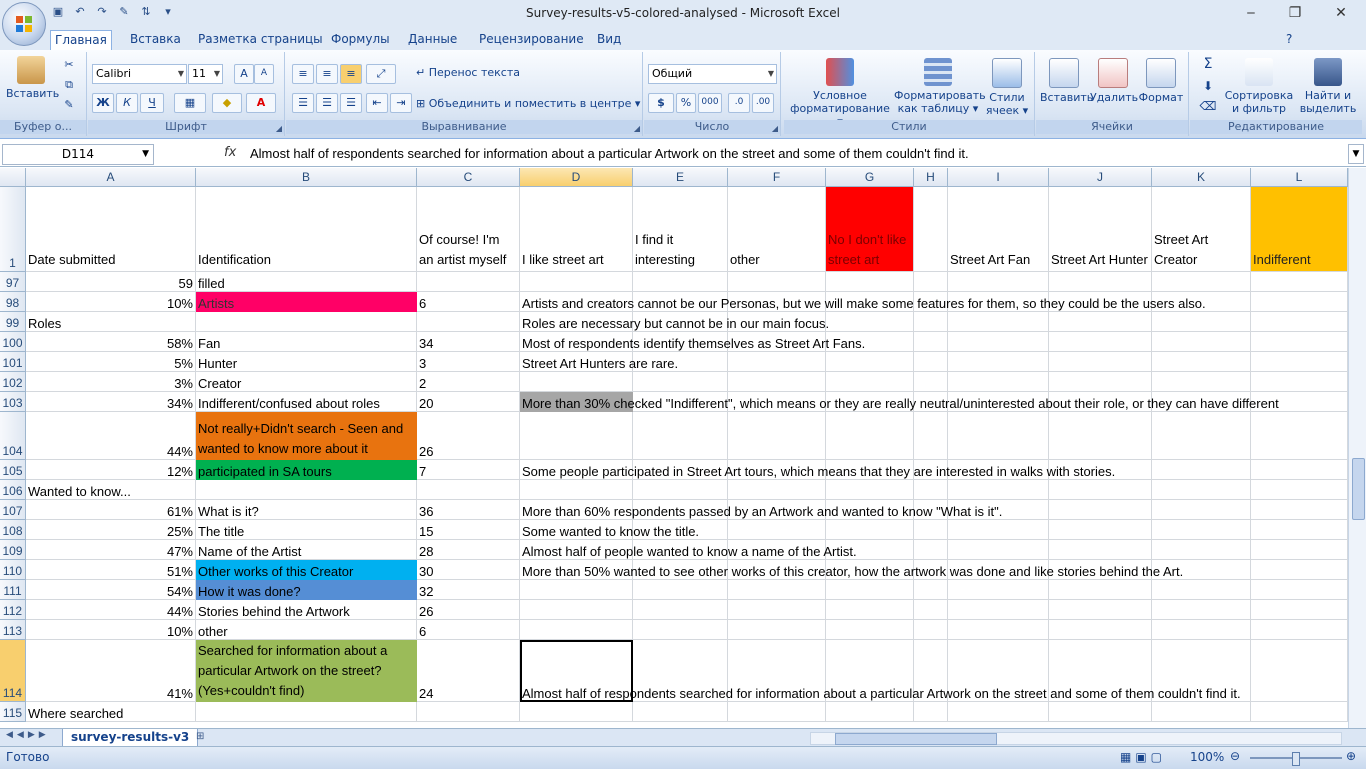 Image resolution: width=1366 pixels, height=769 pixels. Describe the element at coordinates (1208, 64) in the screenshot. I see `autosum-icon: Σ` at that location.